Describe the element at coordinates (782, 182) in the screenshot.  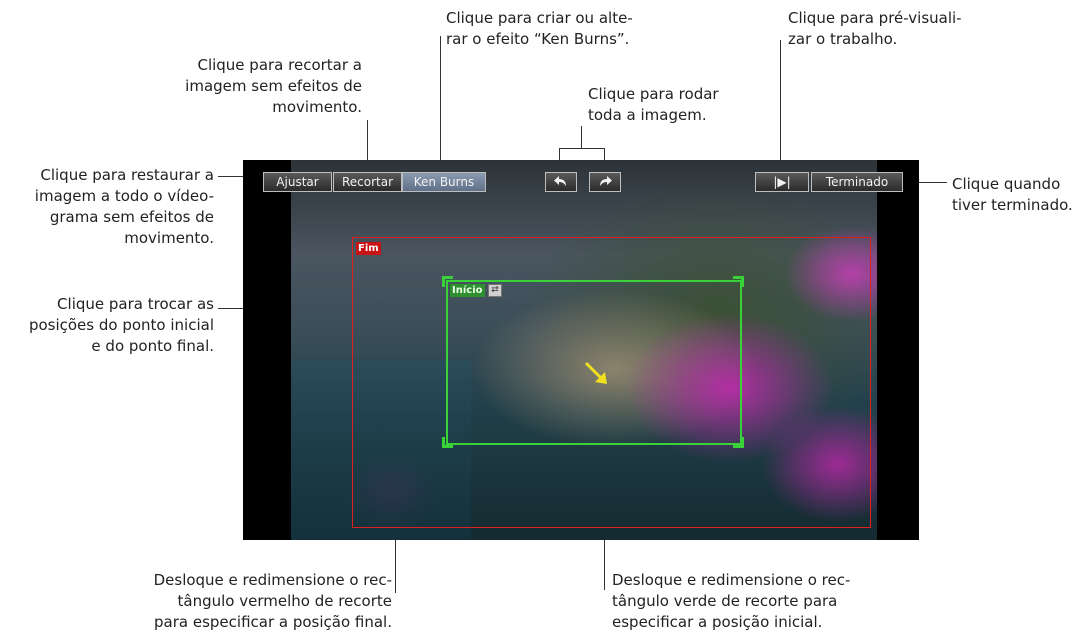
I see `preview-button: |▶|` at that location.